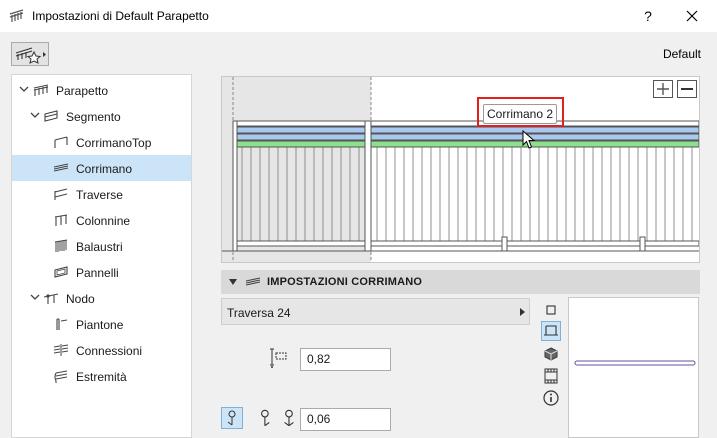 Image resolution: width=717 pixels, height=438 pixels. Describe the element at coordinates (278, 358) in the screenshot. I see `height-dimension-icon` at that location.